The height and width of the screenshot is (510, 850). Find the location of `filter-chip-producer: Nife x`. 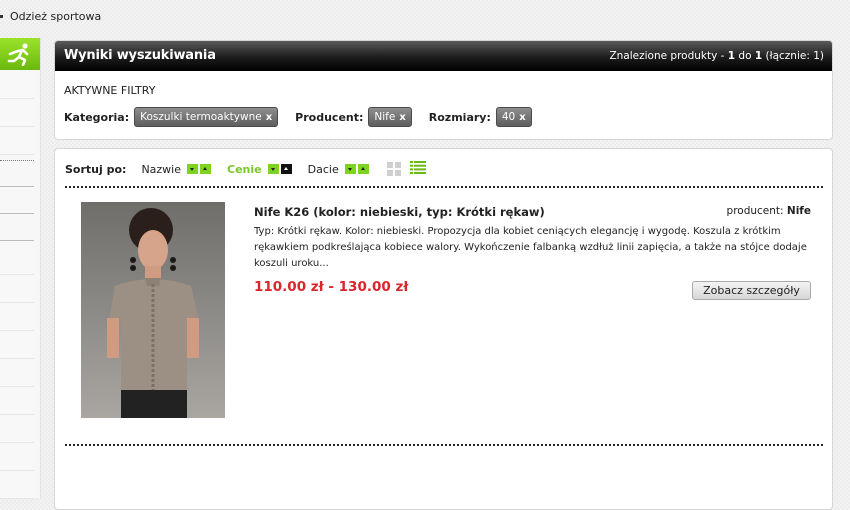

filter-chip-producer: Nife x is located at coordinates (390, 117).